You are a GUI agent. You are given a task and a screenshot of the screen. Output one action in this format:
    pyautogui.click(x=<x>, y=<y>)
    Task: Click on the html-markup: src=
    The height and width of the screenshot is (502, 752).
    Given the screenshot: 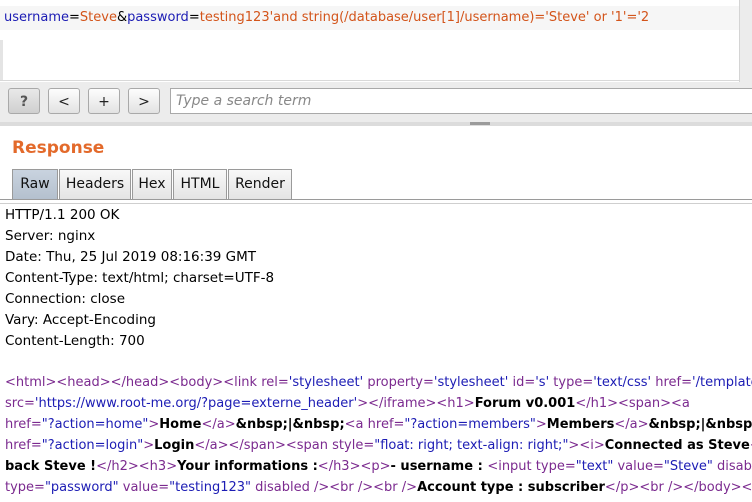 What is the action you would take?
    pyautogui.click(x=20, y=403)
    